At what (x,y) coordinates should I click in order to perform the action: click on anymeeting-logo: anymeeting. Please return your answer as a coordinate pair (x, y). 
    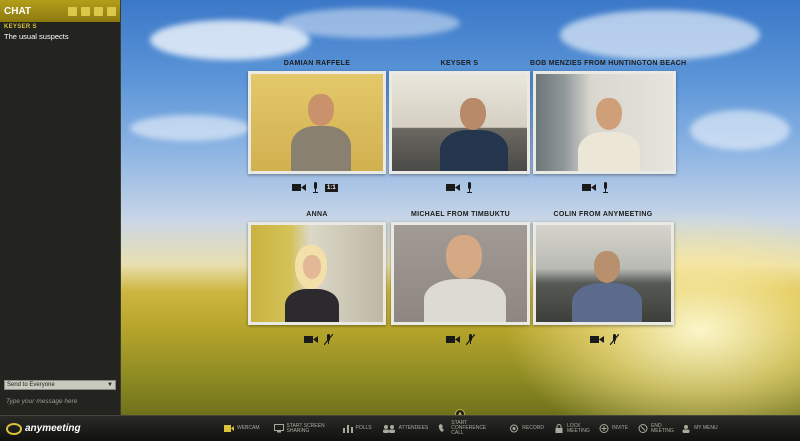
    Looking at the image, I should click on (60, 428).